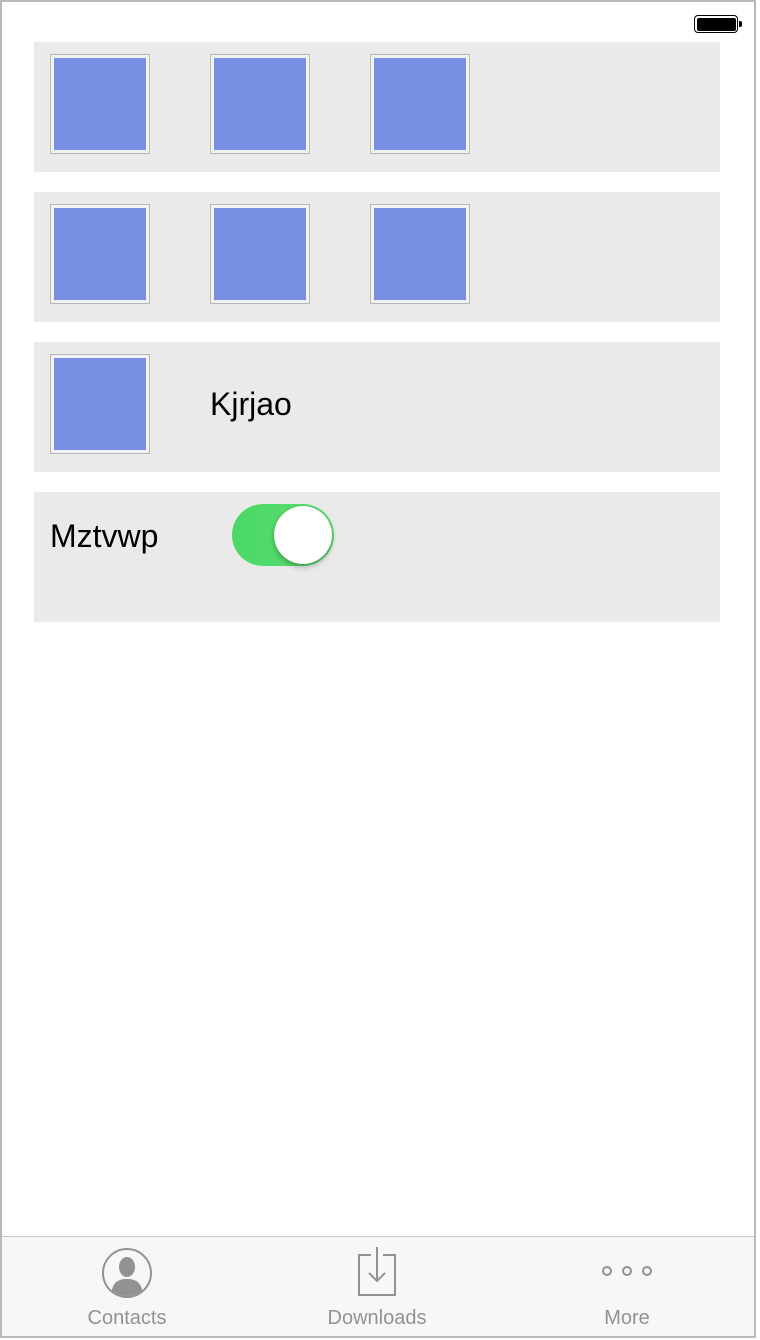 The height and width of the screenshot is (1340, 760). What do you see at coordinates (127, 1273) in the screenshot?
I see `contacts-icon` at bounding box center [127, 1273].